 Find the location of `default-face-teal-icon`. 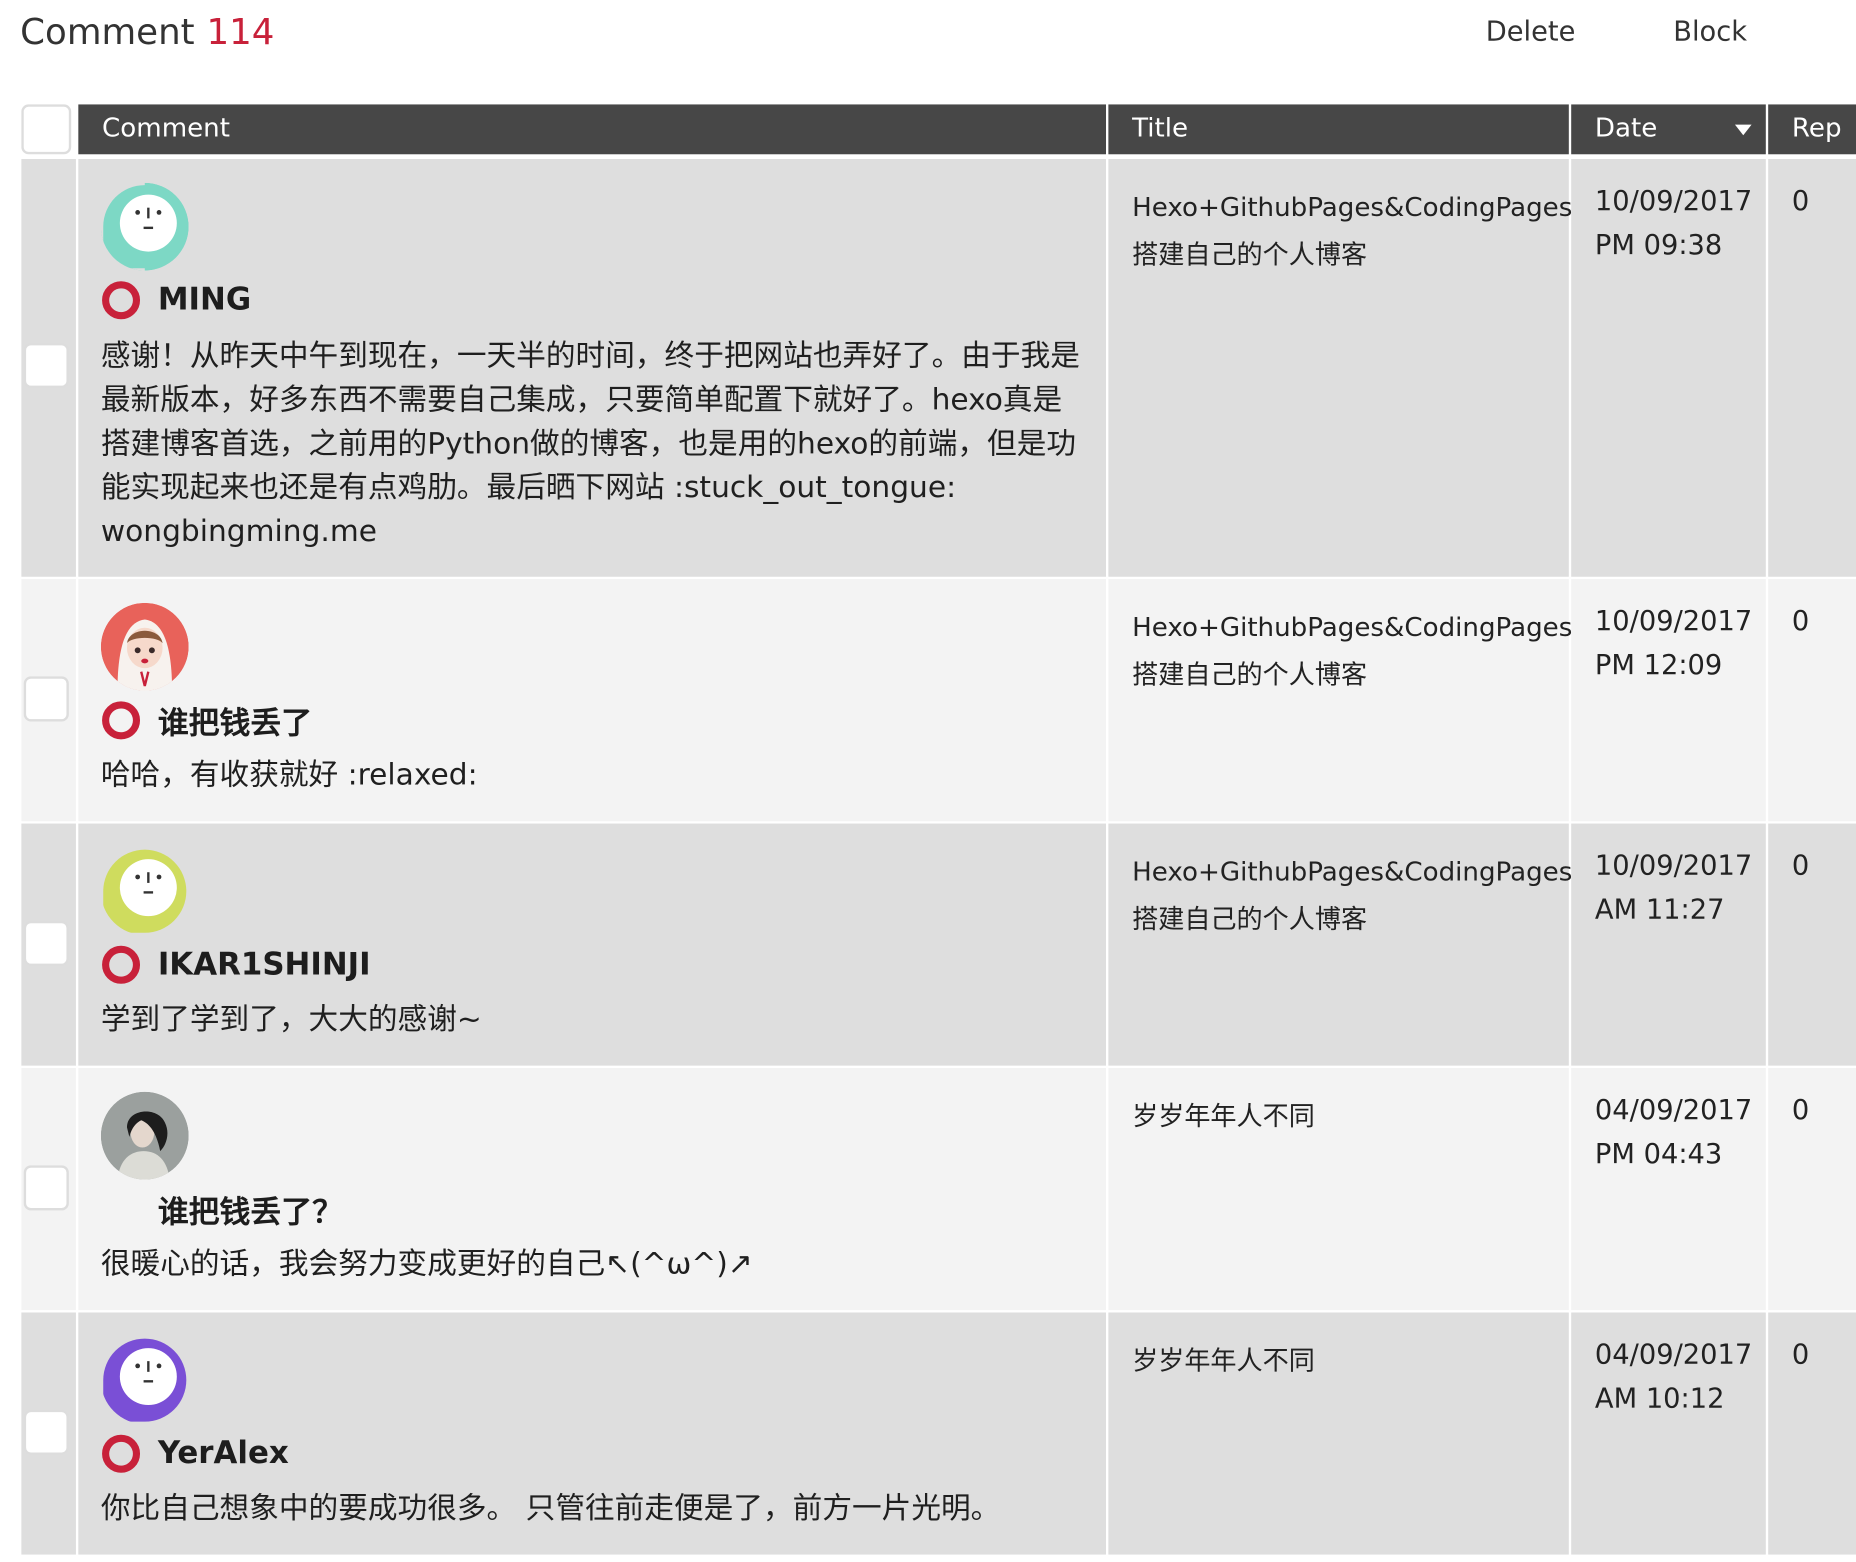

default-face-teal-icon is located at coordinates (144, 226).